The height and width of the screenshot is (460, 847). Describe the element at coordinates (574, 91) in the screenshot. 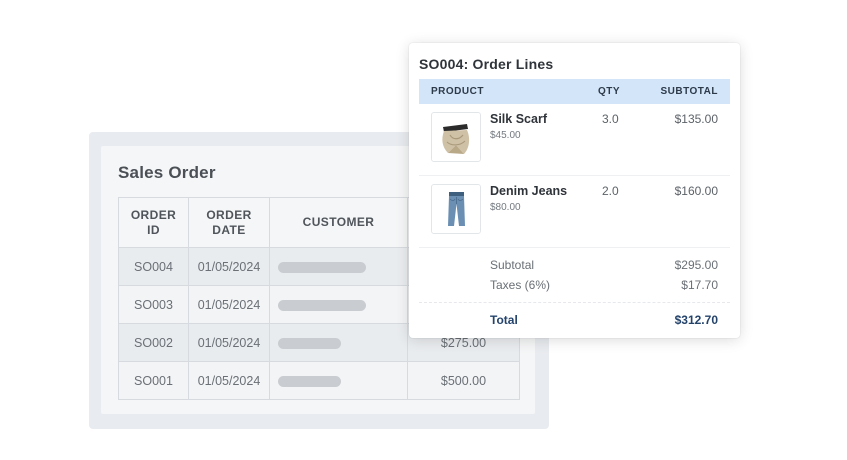

I see `order-lines-header-row: PRODUCT QTY SUBTOTAL` at that location.